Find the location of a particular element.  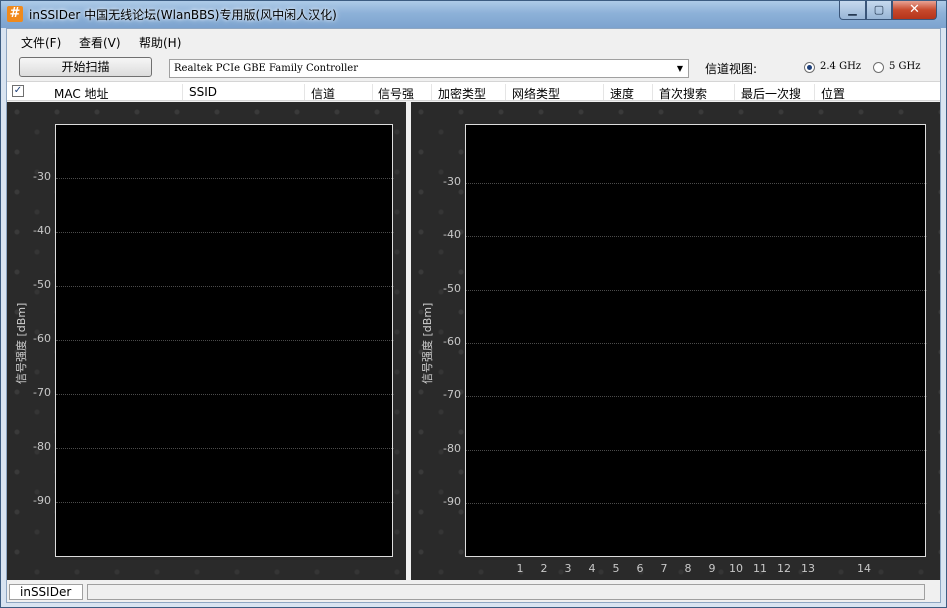

status-panel-app: inSSIDer is located at coordinates (46, 592).